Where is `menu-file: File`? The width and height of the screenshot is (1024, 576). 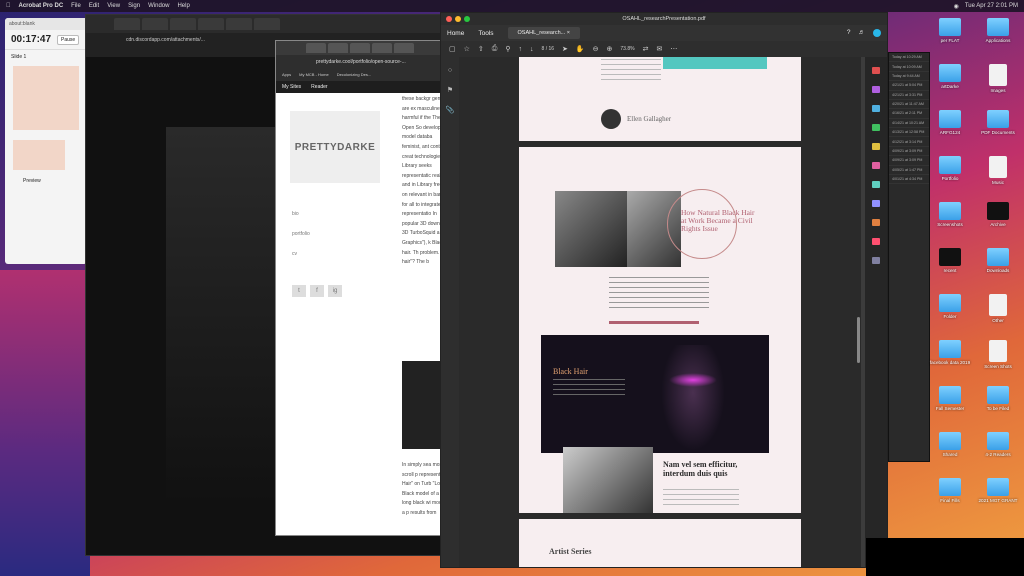
menu-file: File is located at coordinates (76, 6).